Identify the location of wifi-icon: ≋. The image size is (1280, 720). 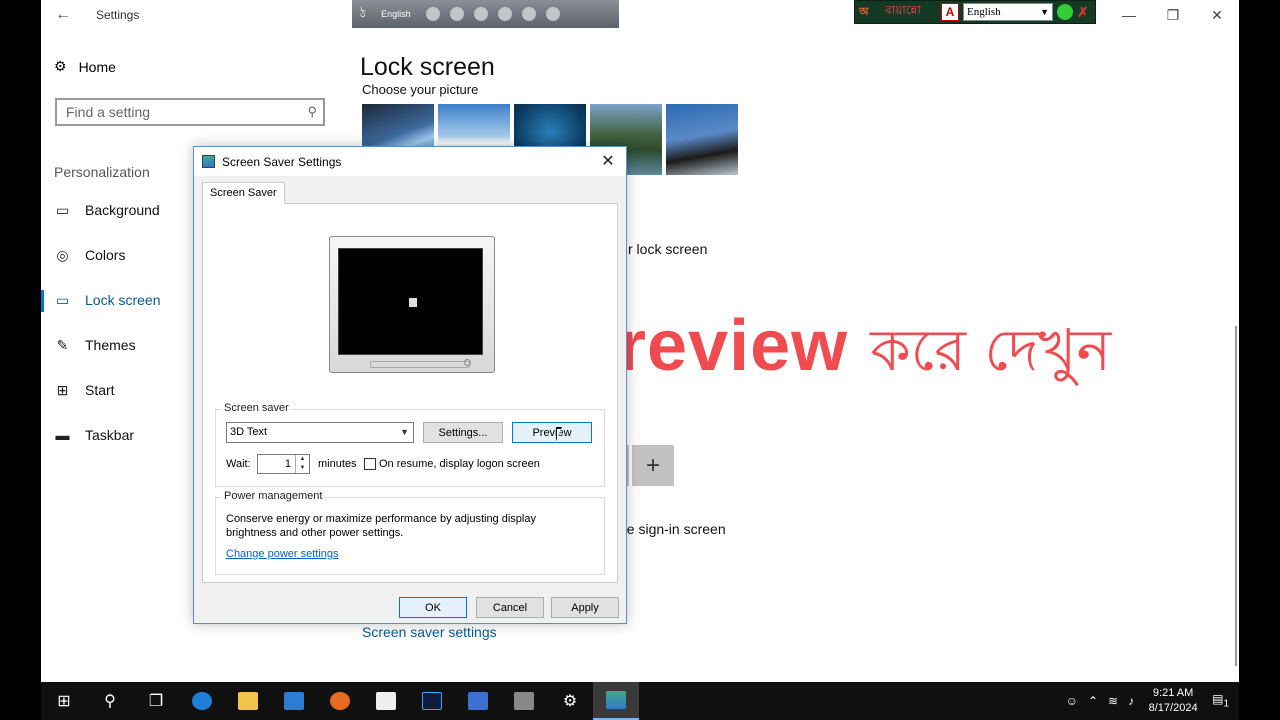
(1113, 701).